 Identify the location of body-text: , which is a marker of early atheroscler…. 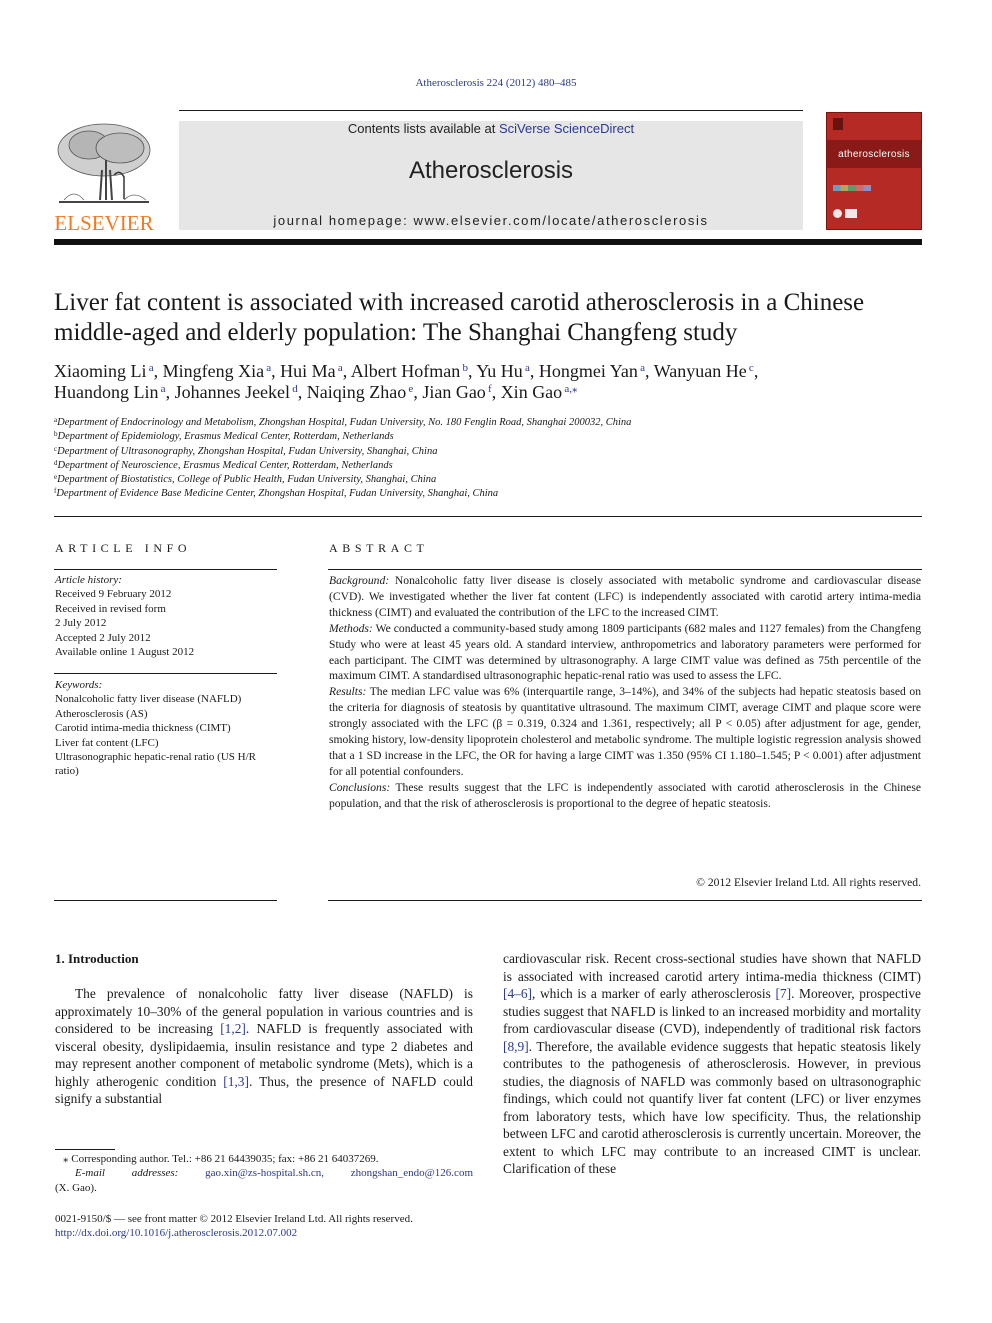
(654, 993).